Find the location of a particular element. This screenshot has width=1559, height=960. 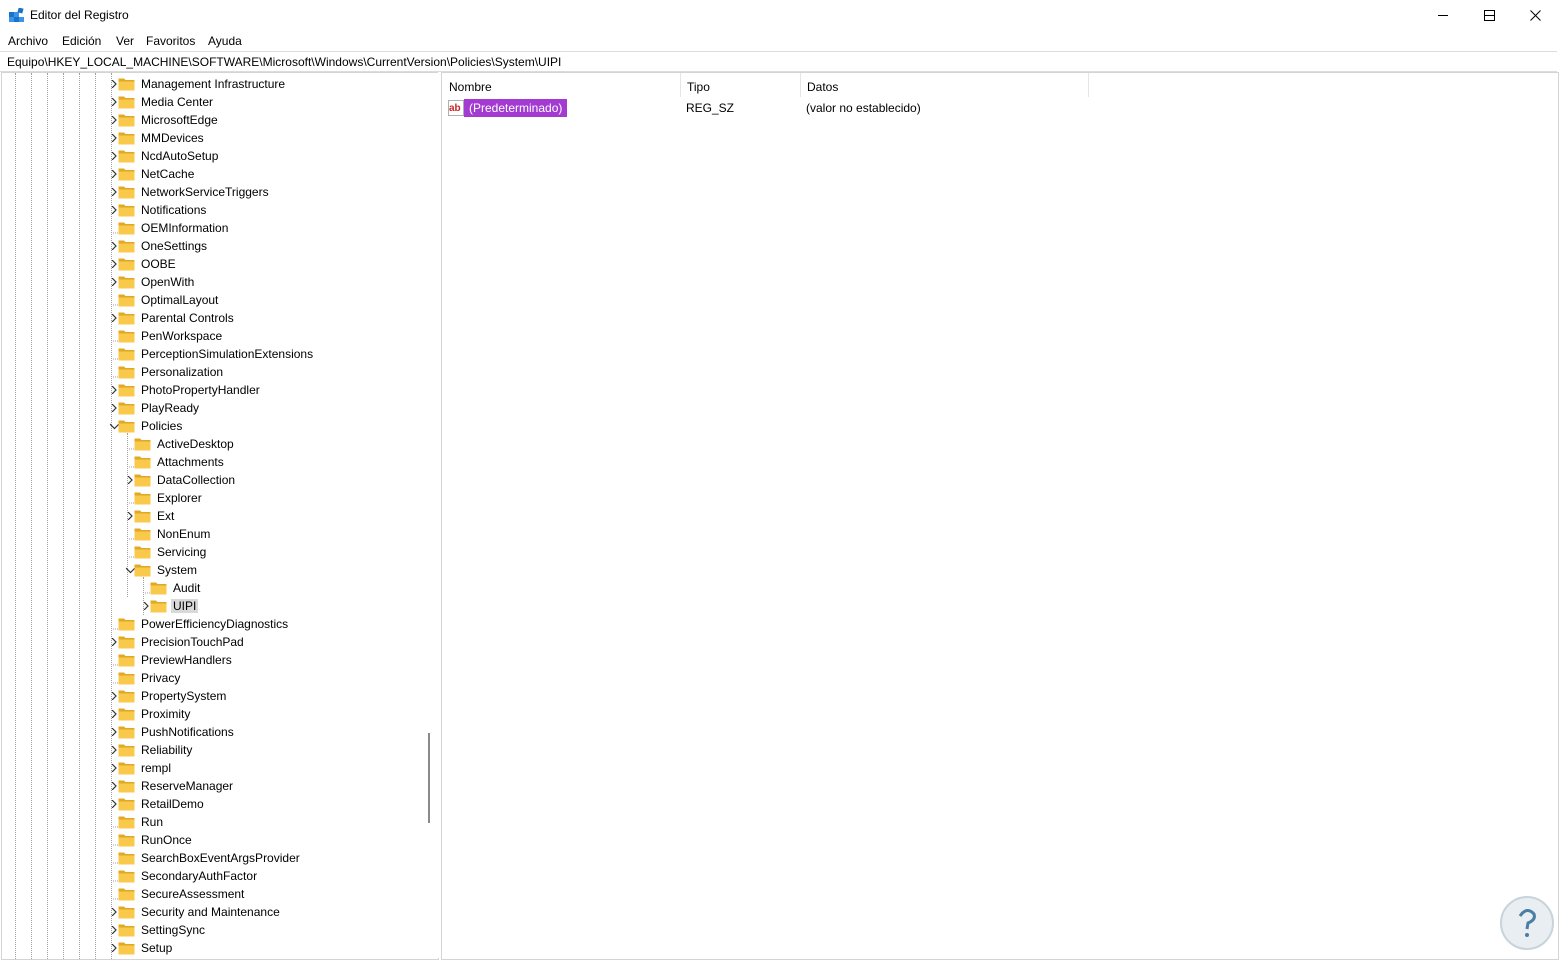

tree-item: System is located at coordinates (281, 570).